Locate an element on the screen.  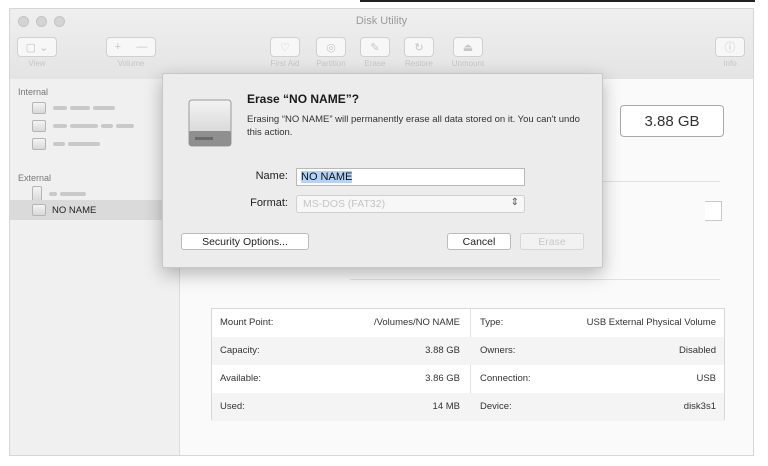
eject-icon: ⏏ is located at coordinates (468, 47).